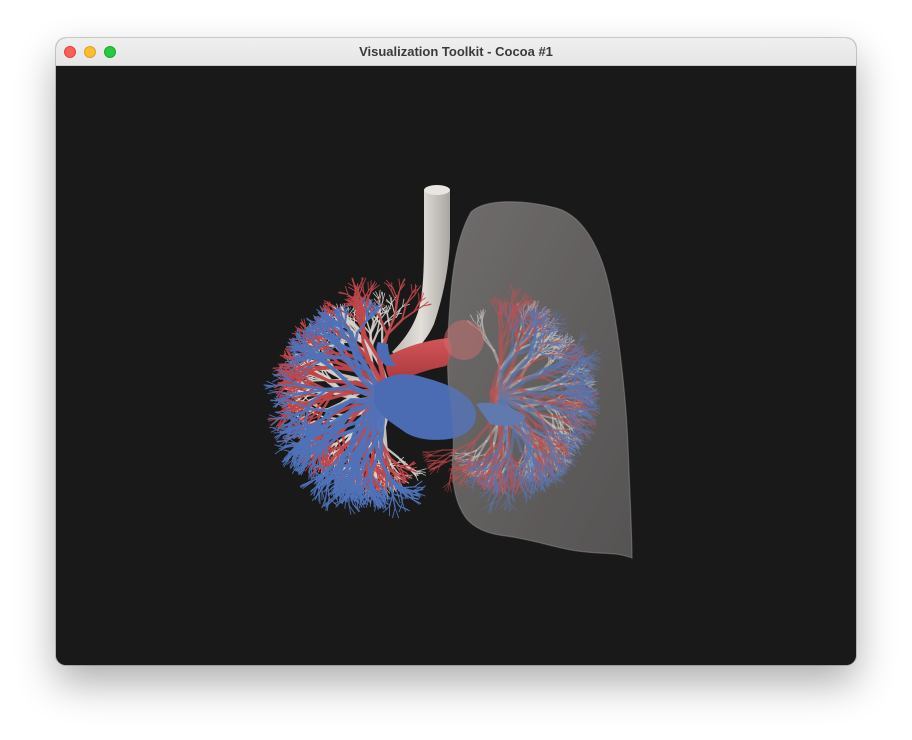 The width and height of the screenshot is (912, 740). What do you see at coordinates (539, 379) in the screenshot?
I see `lung-overlay` at bounding box center [539, 379].